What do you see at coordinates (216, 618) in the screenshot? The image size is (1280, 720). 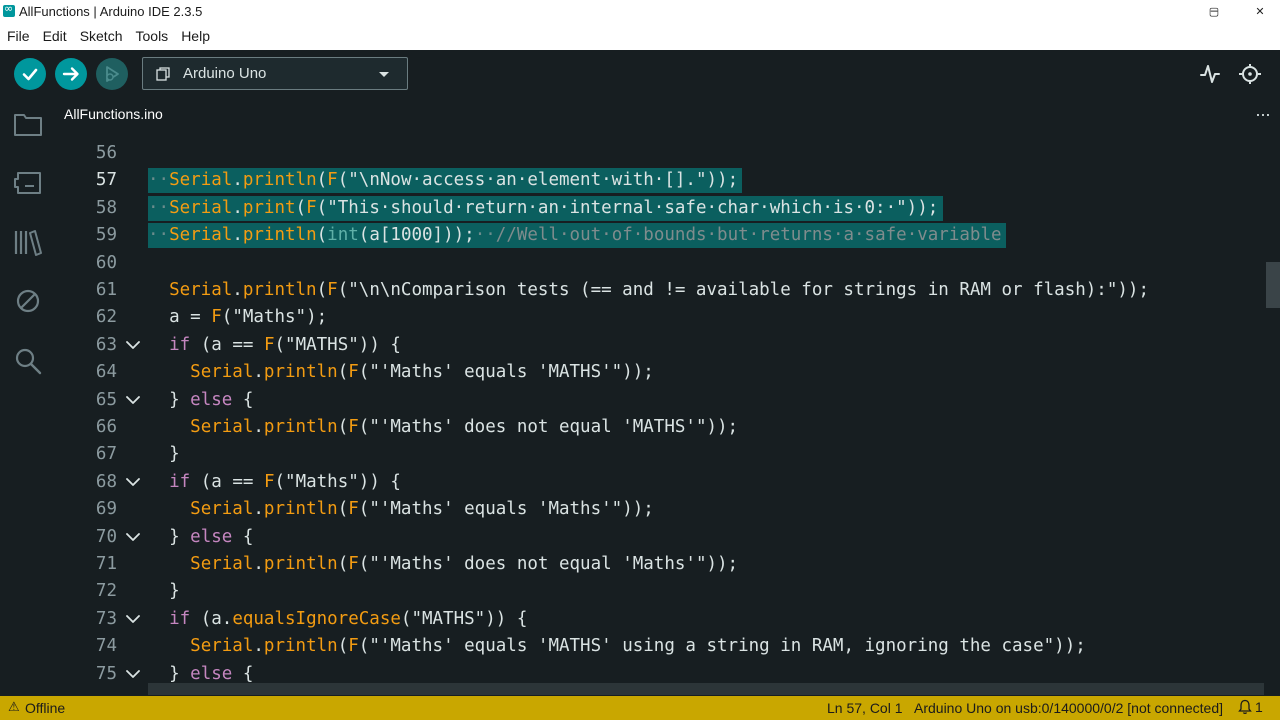 I see `code-identifier: a` at bounding box center [216, 618].